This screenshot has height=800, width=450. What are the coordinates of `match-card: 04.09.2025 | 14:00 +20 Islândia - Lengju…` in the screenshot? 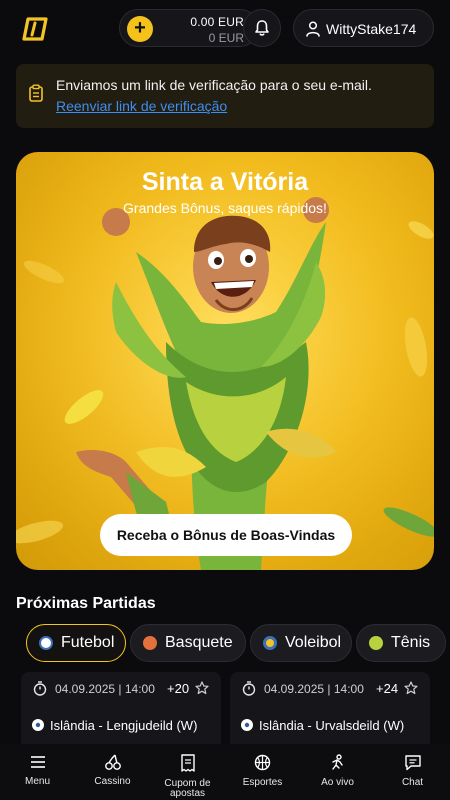 It's located at (121, 709).